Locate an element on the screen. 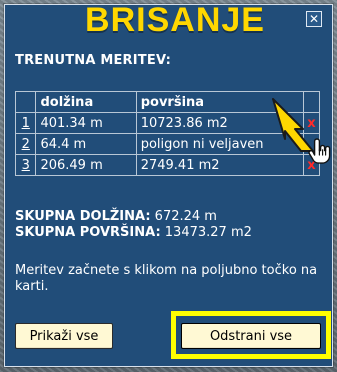 This screenshot has width=337, height=372. total-area-value: 13473.27 m2 is located at coordinates (208, 232).